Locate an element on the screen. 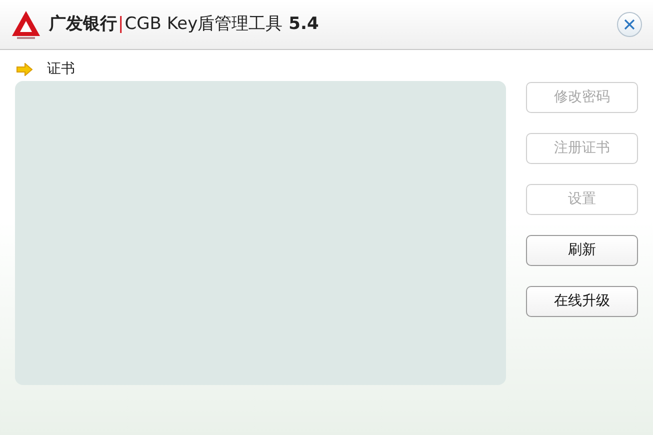  action-button: 在线升级 is located at coordinates (582, 301).